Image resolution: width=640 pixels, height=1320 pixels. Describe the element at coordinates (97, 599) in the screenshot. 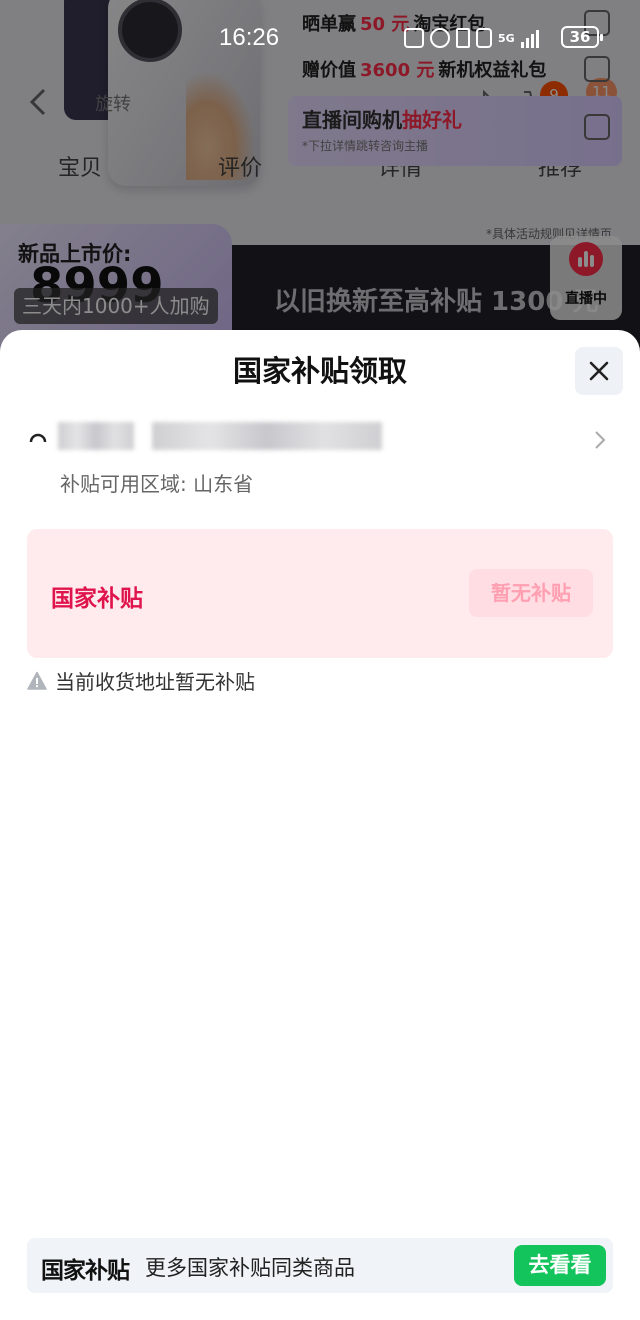

I see `subsidy-name: 国家补贴` at that location.